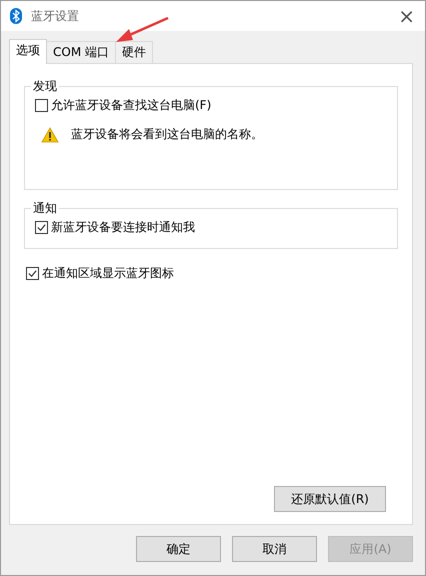 The height and width of the screenshot is (576, 426). What do you see at coordinates (178, 549) in the screenshot?
I see `dialog-button: 确定` at bounding box center [178, 549].